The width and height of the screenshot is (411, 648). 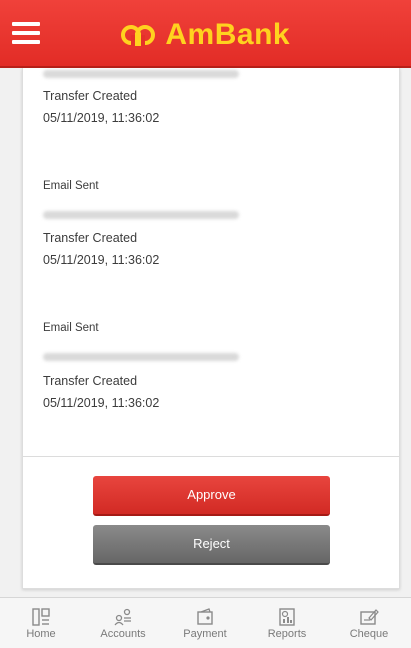 I want to click on accounts-icon, so click(x=122, y=617).